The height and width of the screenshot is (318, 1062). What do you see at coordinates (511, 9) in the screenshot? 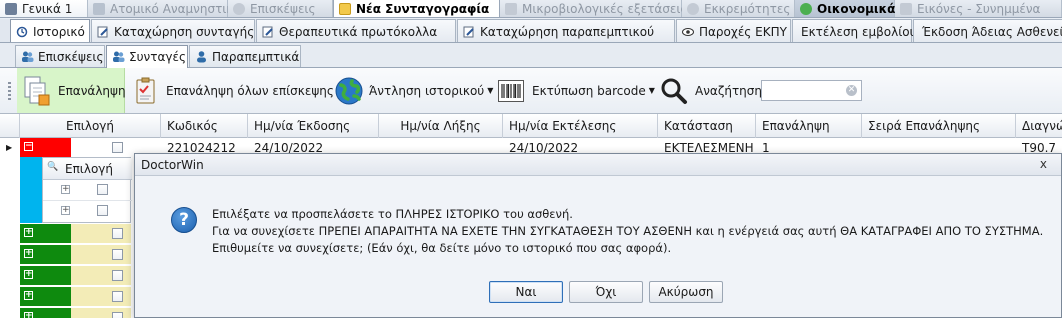
I see `flask-icon` at bounding box center [511, 9].